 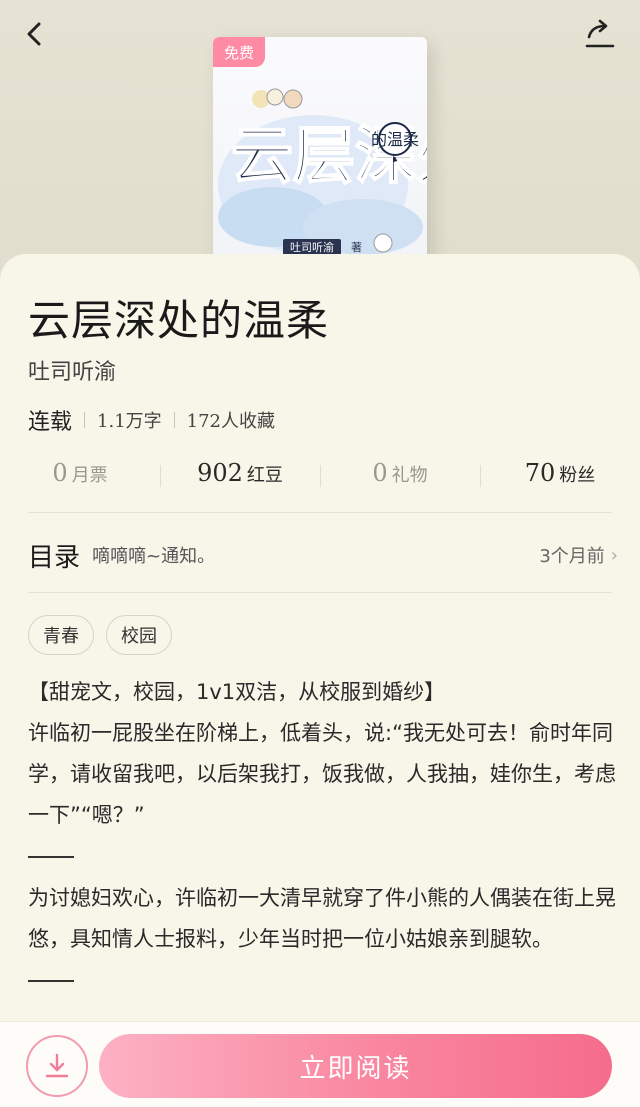 What do you see at coordinates (614, 555) in the screenshot?
I see `chevron-right-icon: ›` at bounding box center [614, 555].